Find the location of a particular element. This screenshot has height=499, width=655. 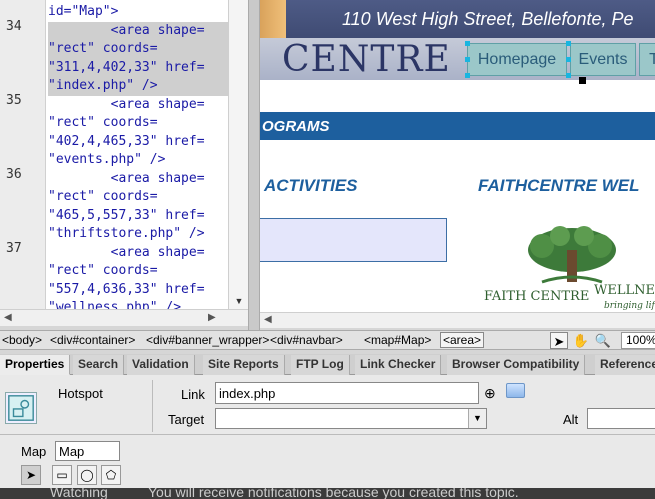

nav-events-hotspot: Events is located at coordinates (603, 59).